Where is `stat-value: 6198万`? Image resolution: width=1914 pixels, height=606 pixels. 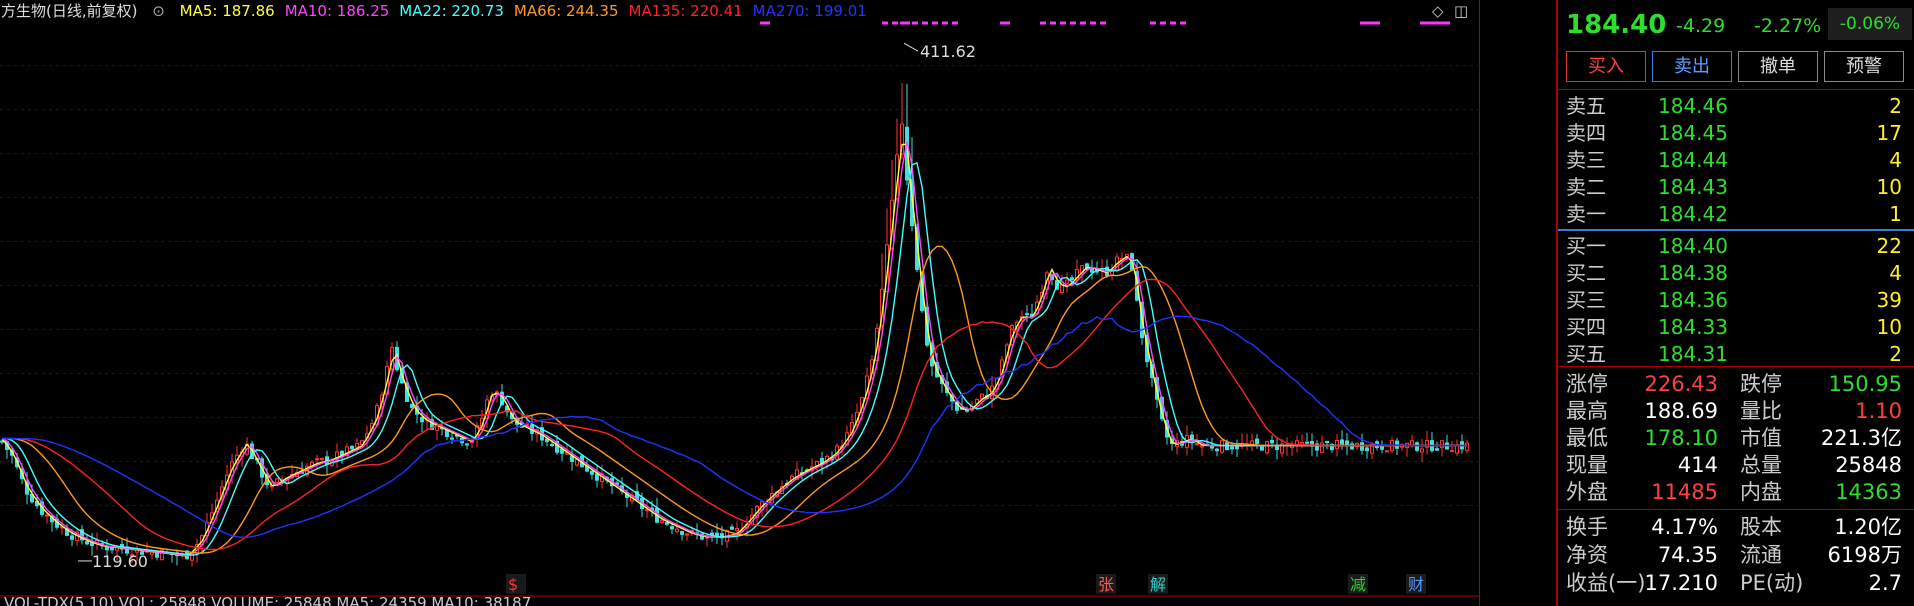 stat-value: 6198万 is located at coordinates (1864, 555).